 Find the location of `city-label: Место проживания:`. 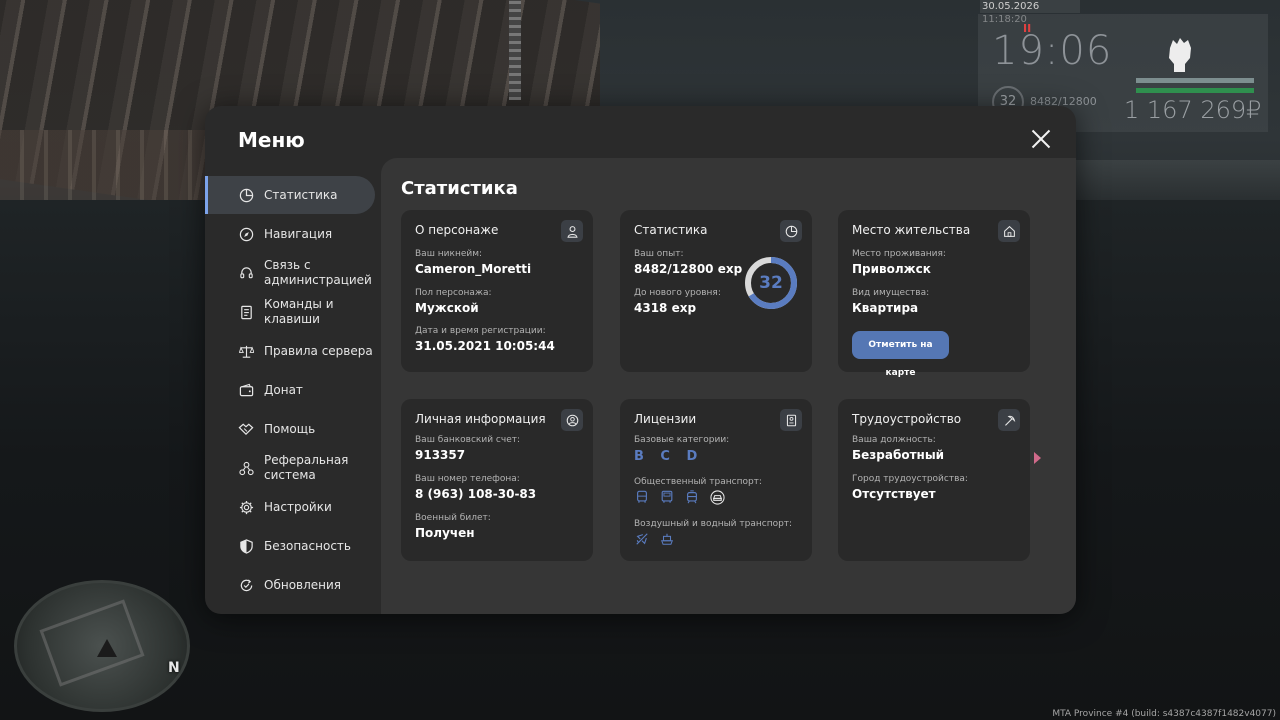

city-label: Место проживания: is located at coordinates (899, 254).